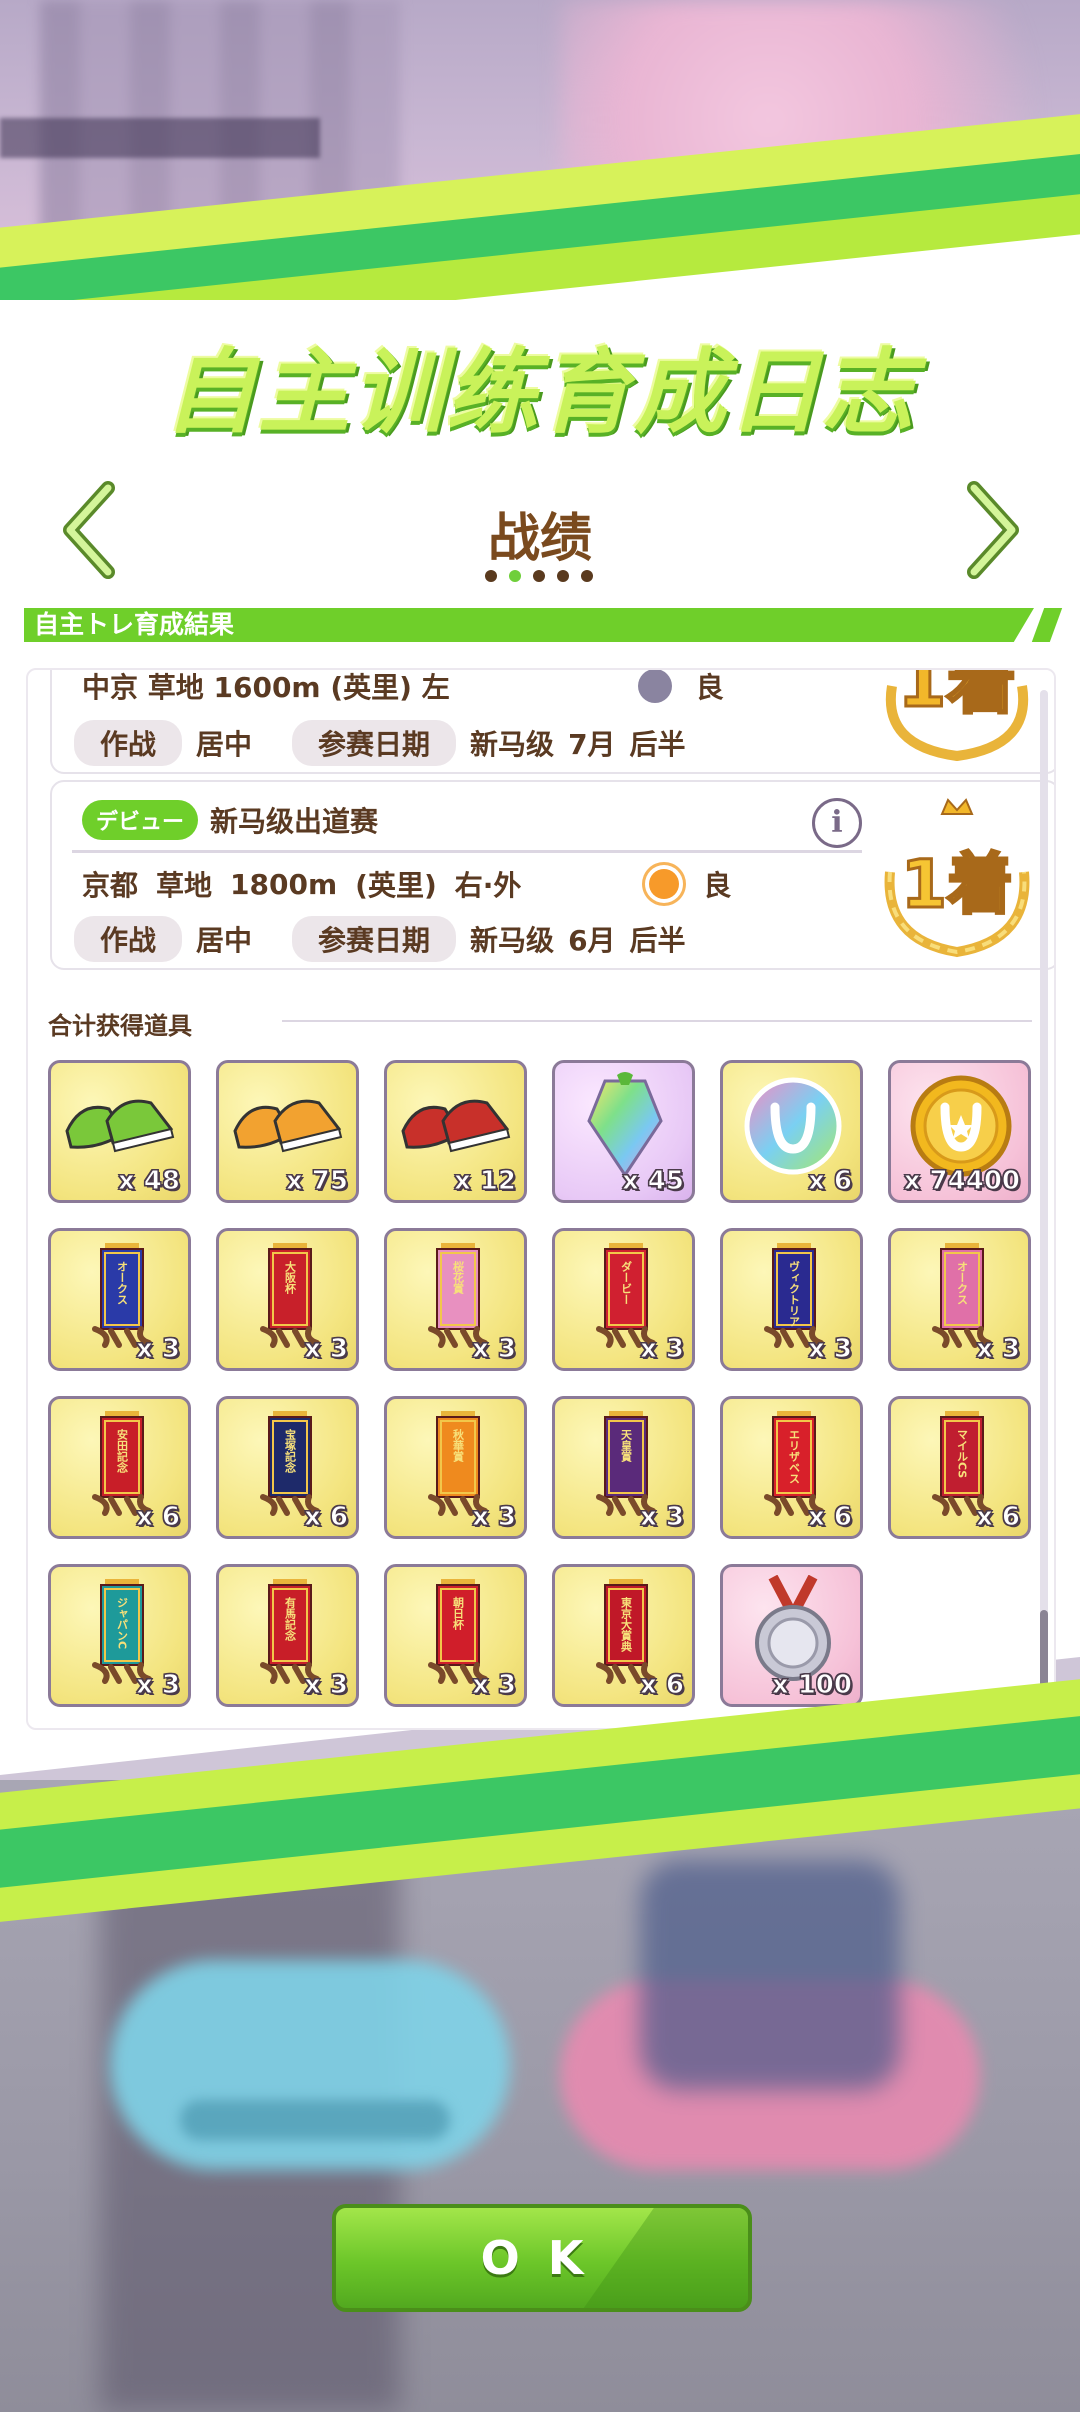 The image size is (1080, 2412). Describe the element at coordinates (512, 744) in the screenshot. I see `race-class: 新马级` at that location.